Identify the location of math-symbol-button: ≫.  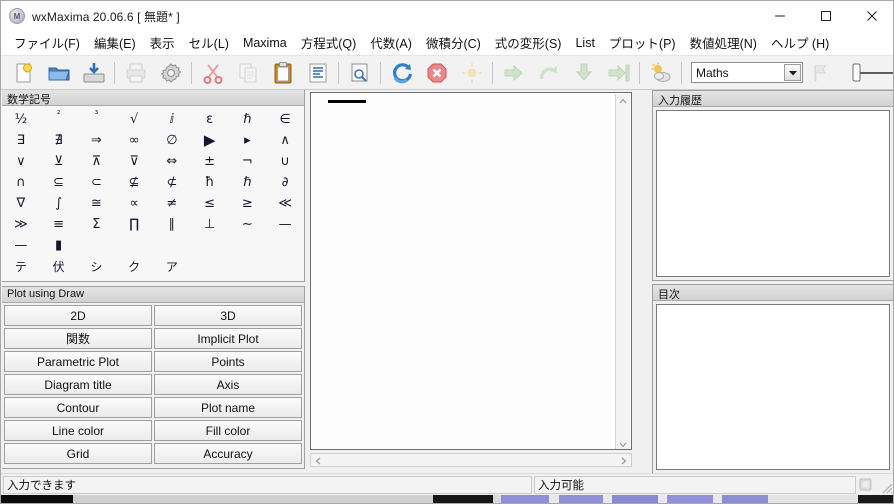
(21, 224).